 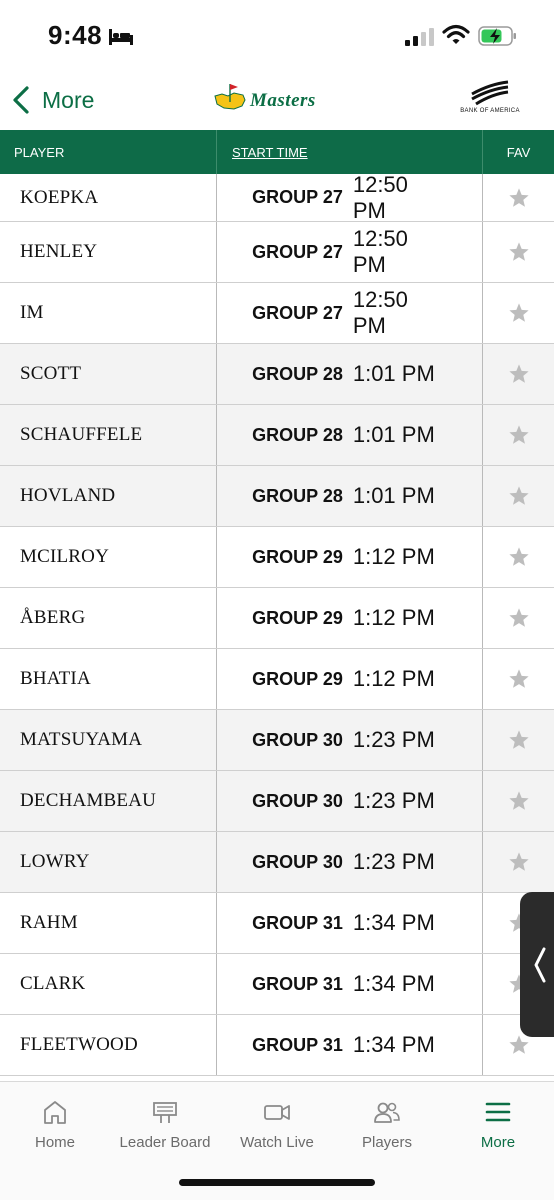 I want to click on side-panel-tab, so click(x=537, y=964).